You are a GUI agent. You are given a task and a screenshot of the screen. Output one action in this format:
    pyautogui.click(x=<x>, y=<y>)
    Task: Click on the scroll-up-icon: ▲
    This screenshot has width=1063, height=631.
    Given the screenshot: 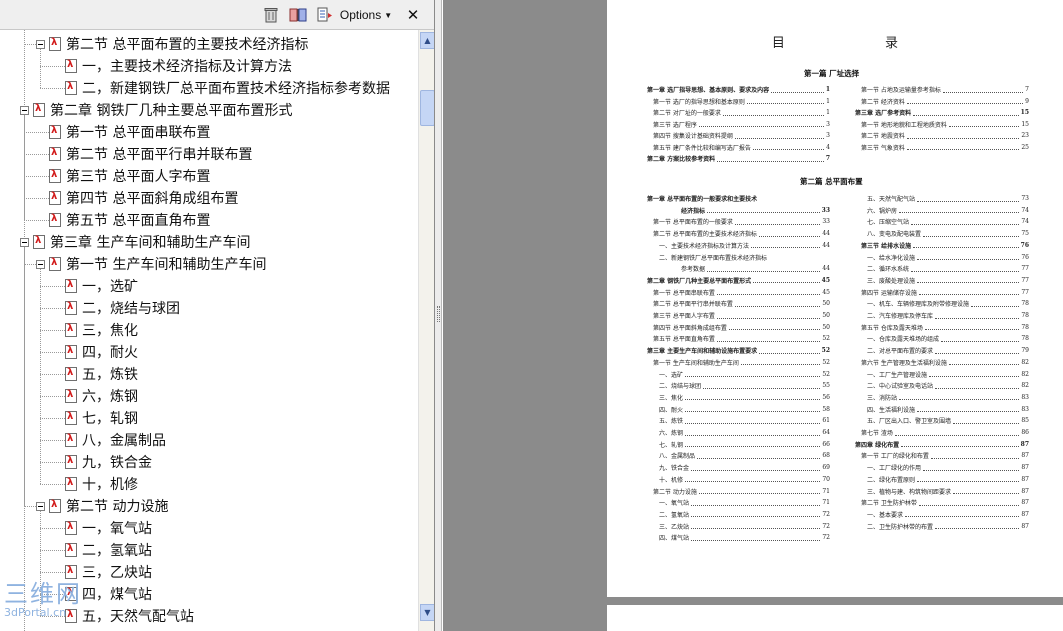 What is the action you would take?
    pyautogui.click(x=427, y=40)
    